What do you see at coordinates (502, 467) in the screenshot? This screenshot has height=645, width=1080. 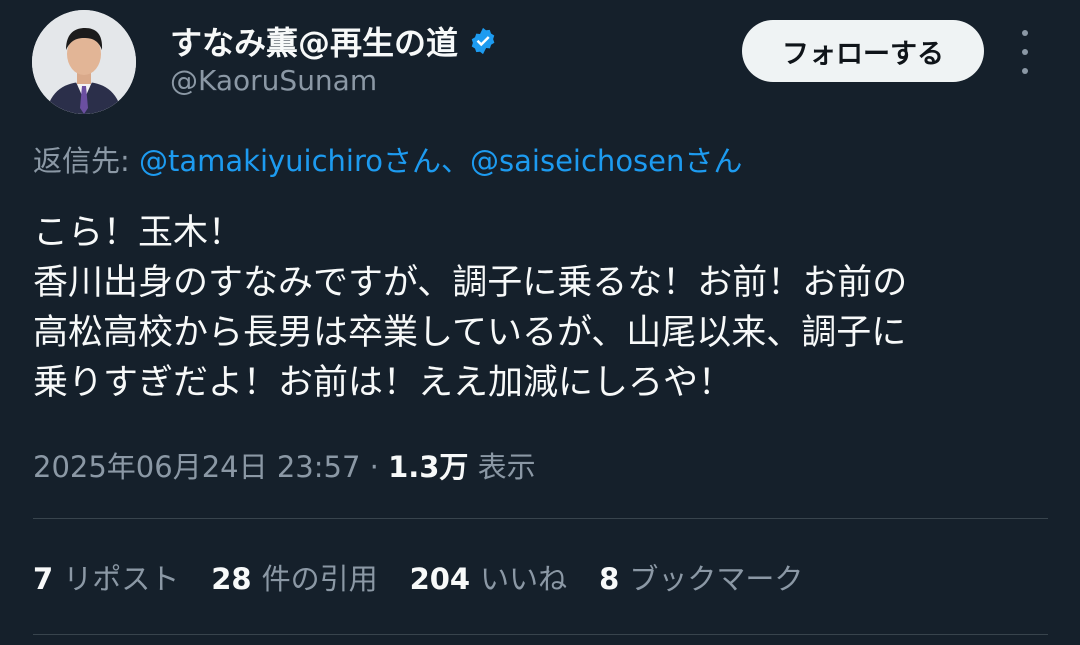 I see `views-label: 表示` at bounding box center [502, 467].